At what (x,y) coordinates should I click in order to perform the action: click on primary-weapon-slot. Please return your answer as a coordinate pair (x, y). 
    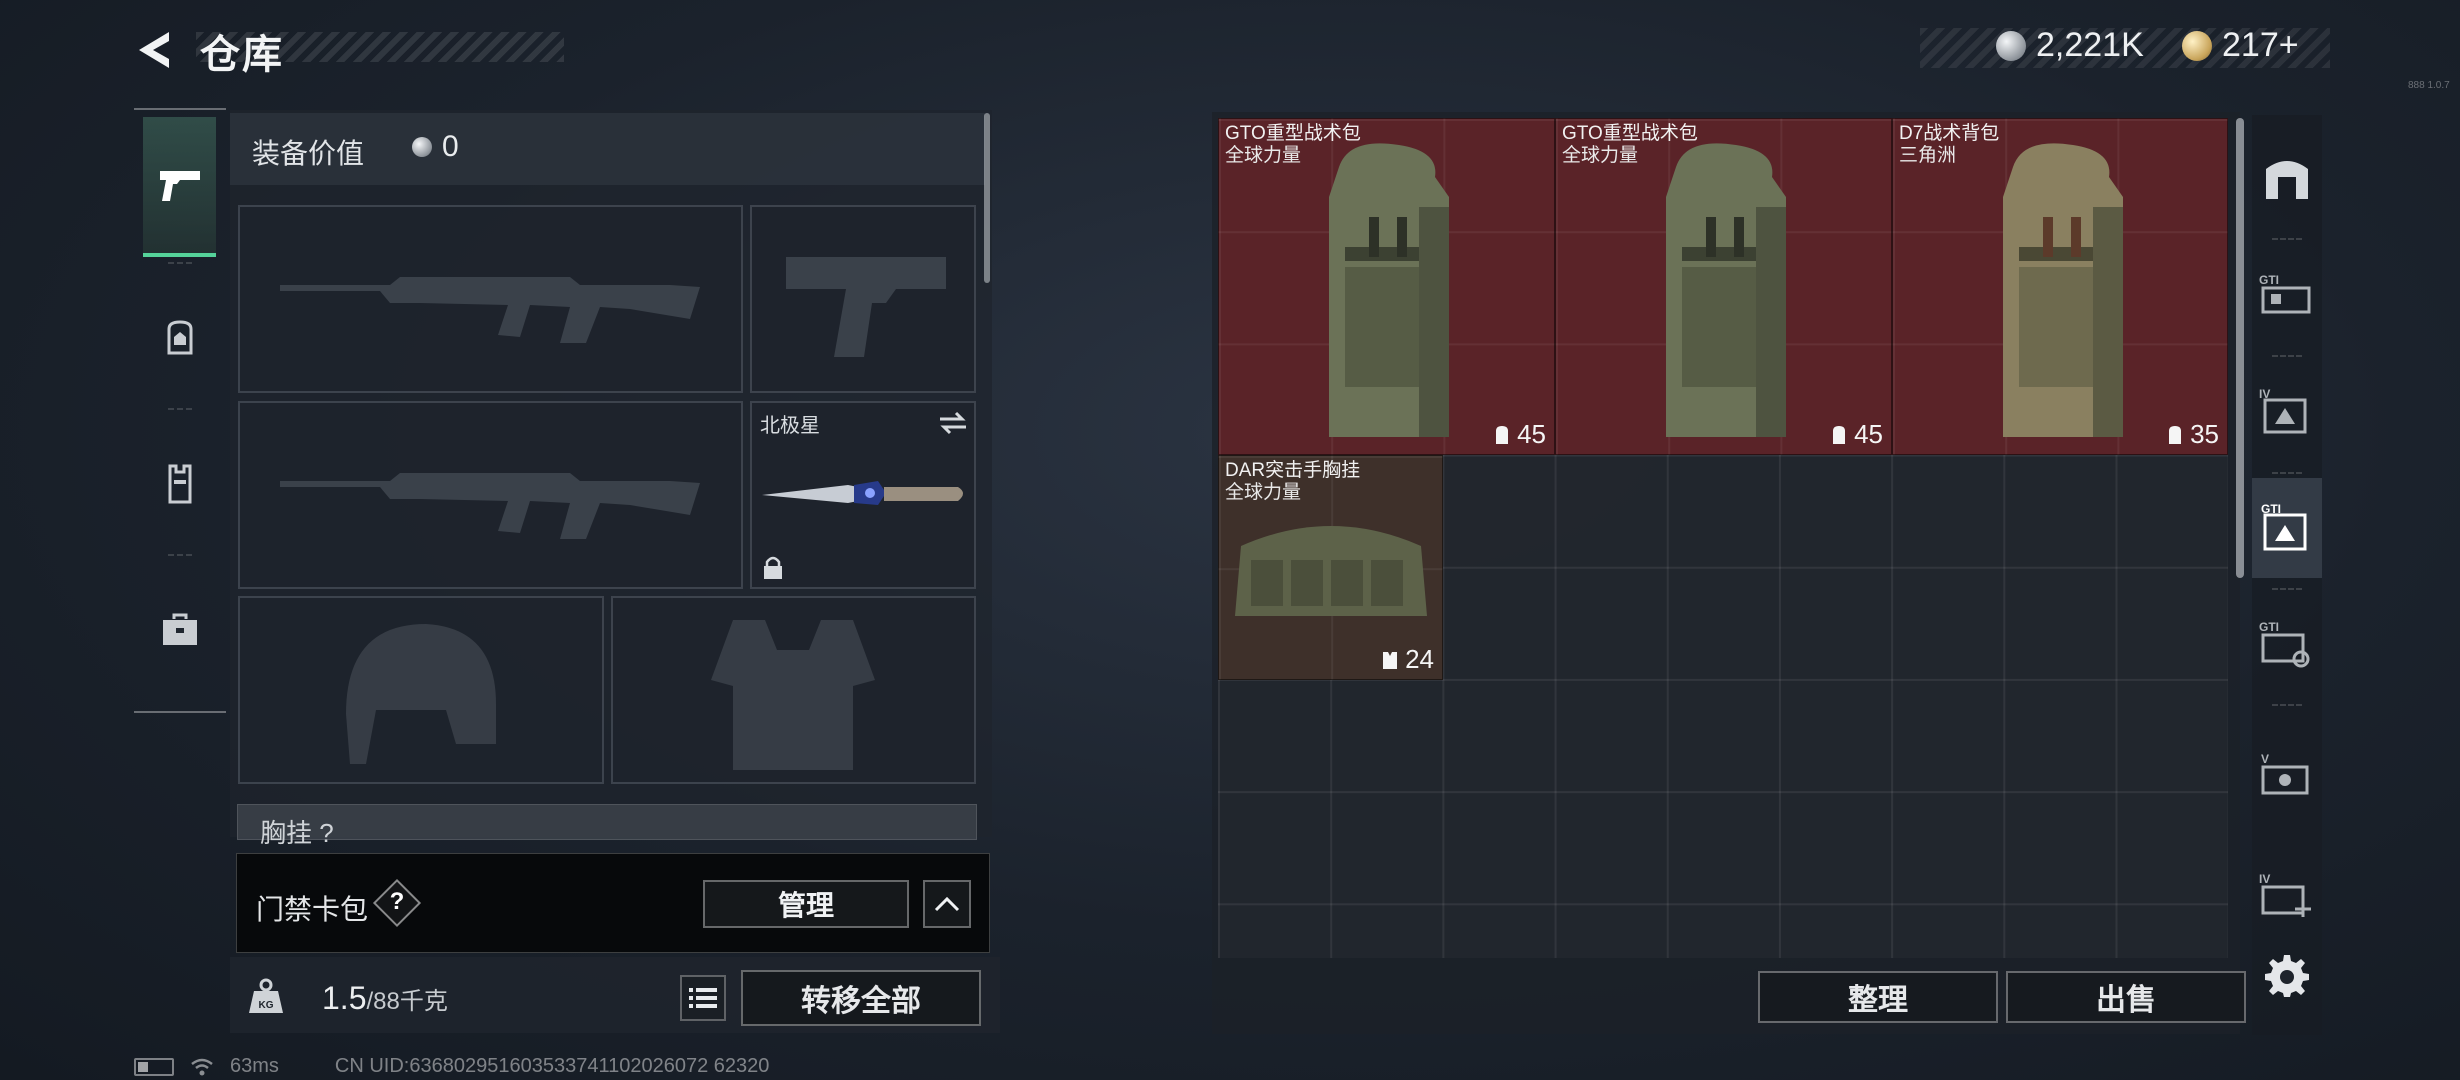
    Looking at the image, I should click on (490, 299).